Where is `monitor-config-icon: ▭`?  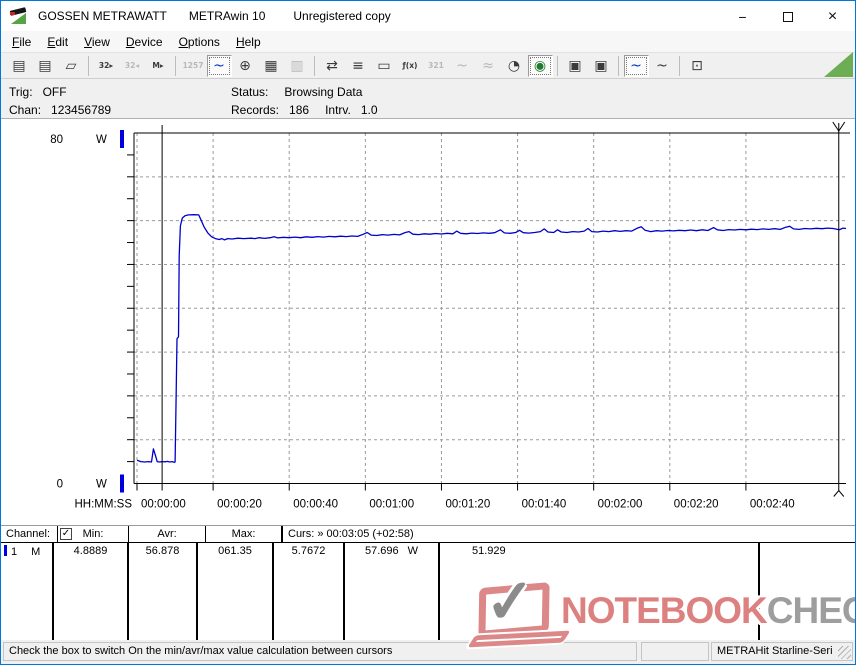
monitor-config-icon: ▭ is located at coordinates (384, 66).